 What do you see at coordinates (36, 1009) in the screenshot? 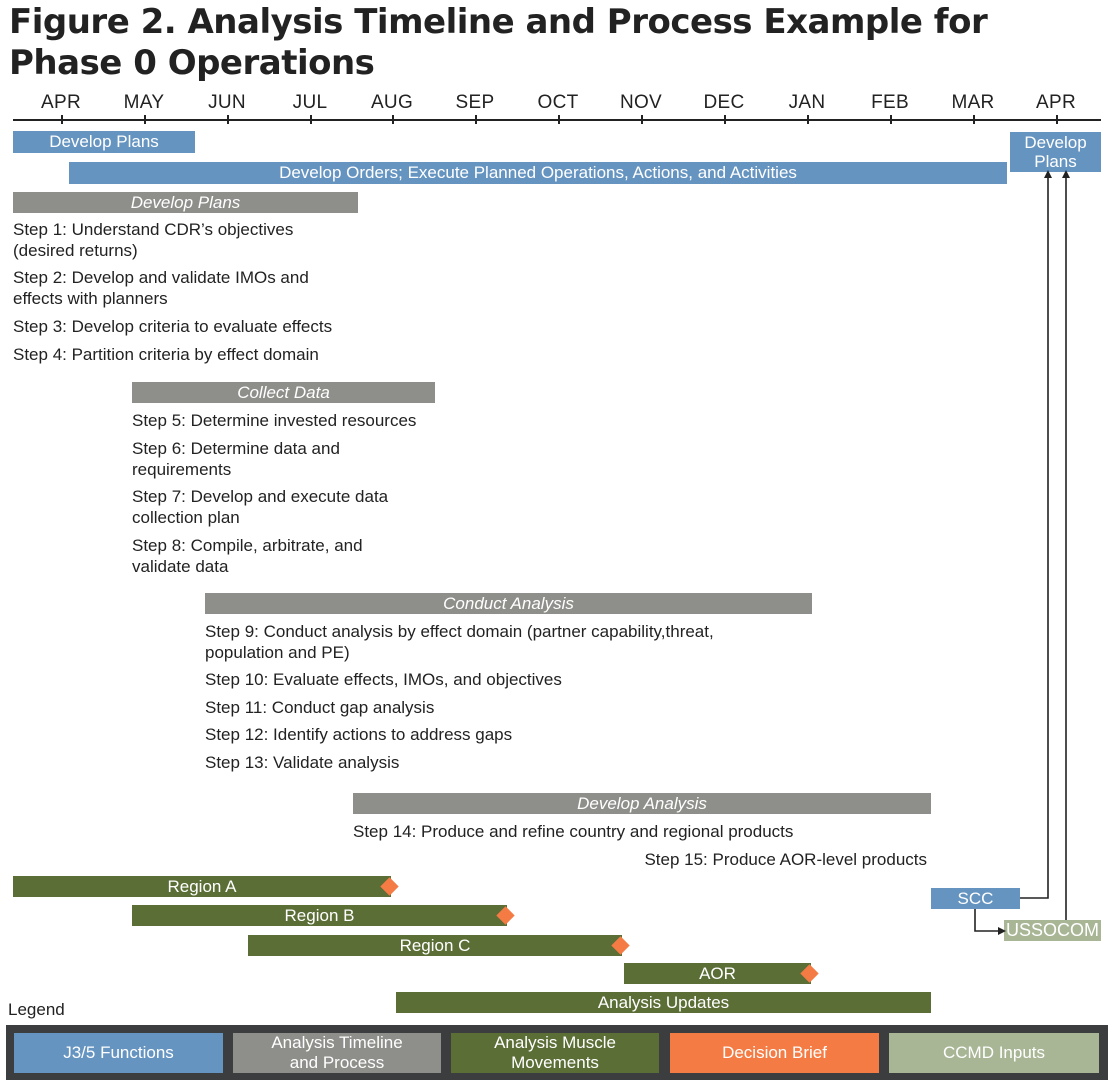
I see `legend-title: Legend` at bounding box center [36, 1009].